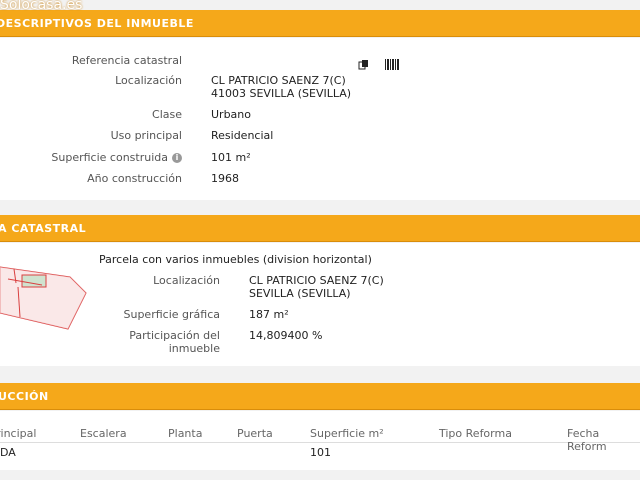  I want to click on copy-icon, so click(364, 62).